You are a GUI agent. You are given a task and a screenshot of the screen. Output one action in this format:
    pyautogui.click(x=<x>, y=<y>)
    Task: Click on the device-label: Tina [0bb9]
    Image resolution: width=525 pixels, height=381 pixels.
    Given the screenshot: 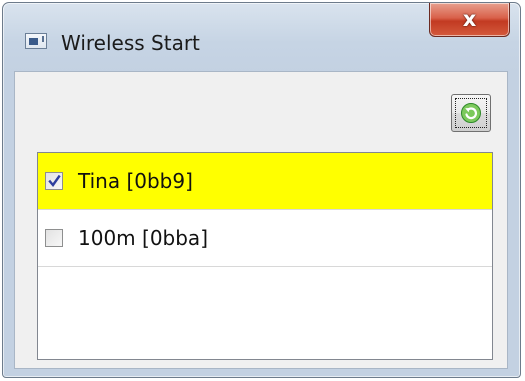 What is the action you would take?
    pyautogui.click(x=135, y=181)
    